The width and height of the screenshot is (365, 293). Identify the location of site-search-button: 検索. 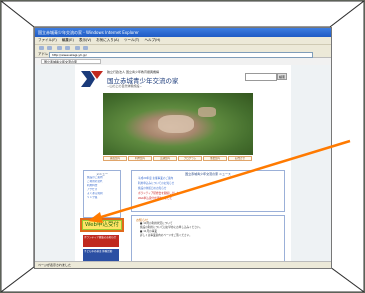
(282, 76).